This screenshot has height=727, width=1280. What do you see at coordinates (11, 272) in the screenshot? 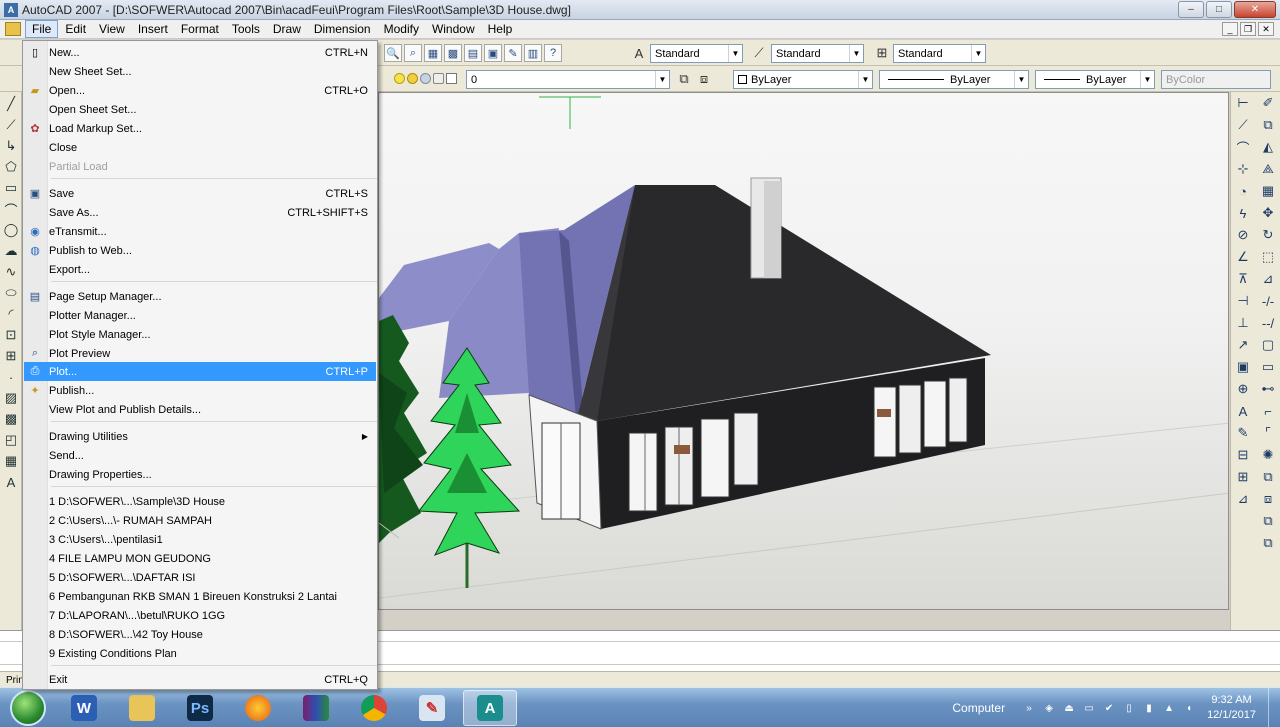
I see `spline-icon: ∿` at bounding box center [11, 272].